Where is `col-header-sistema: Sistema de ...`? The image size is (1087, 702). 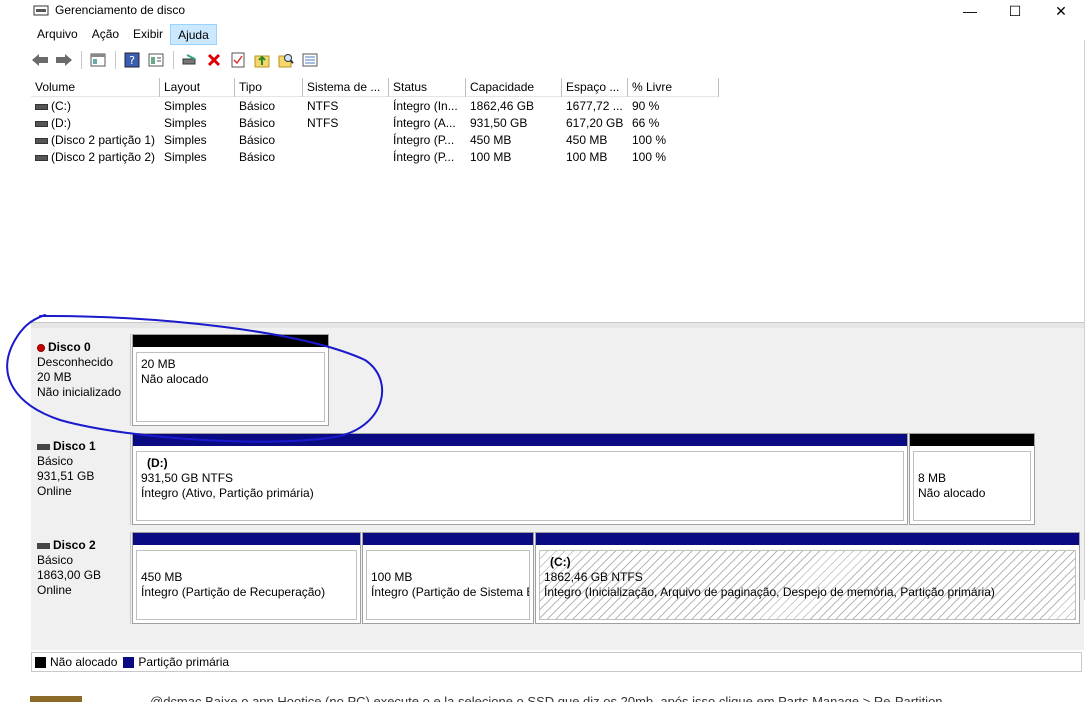
col-header-sistema: Sistema de ... is located at coordinates (346, 87).